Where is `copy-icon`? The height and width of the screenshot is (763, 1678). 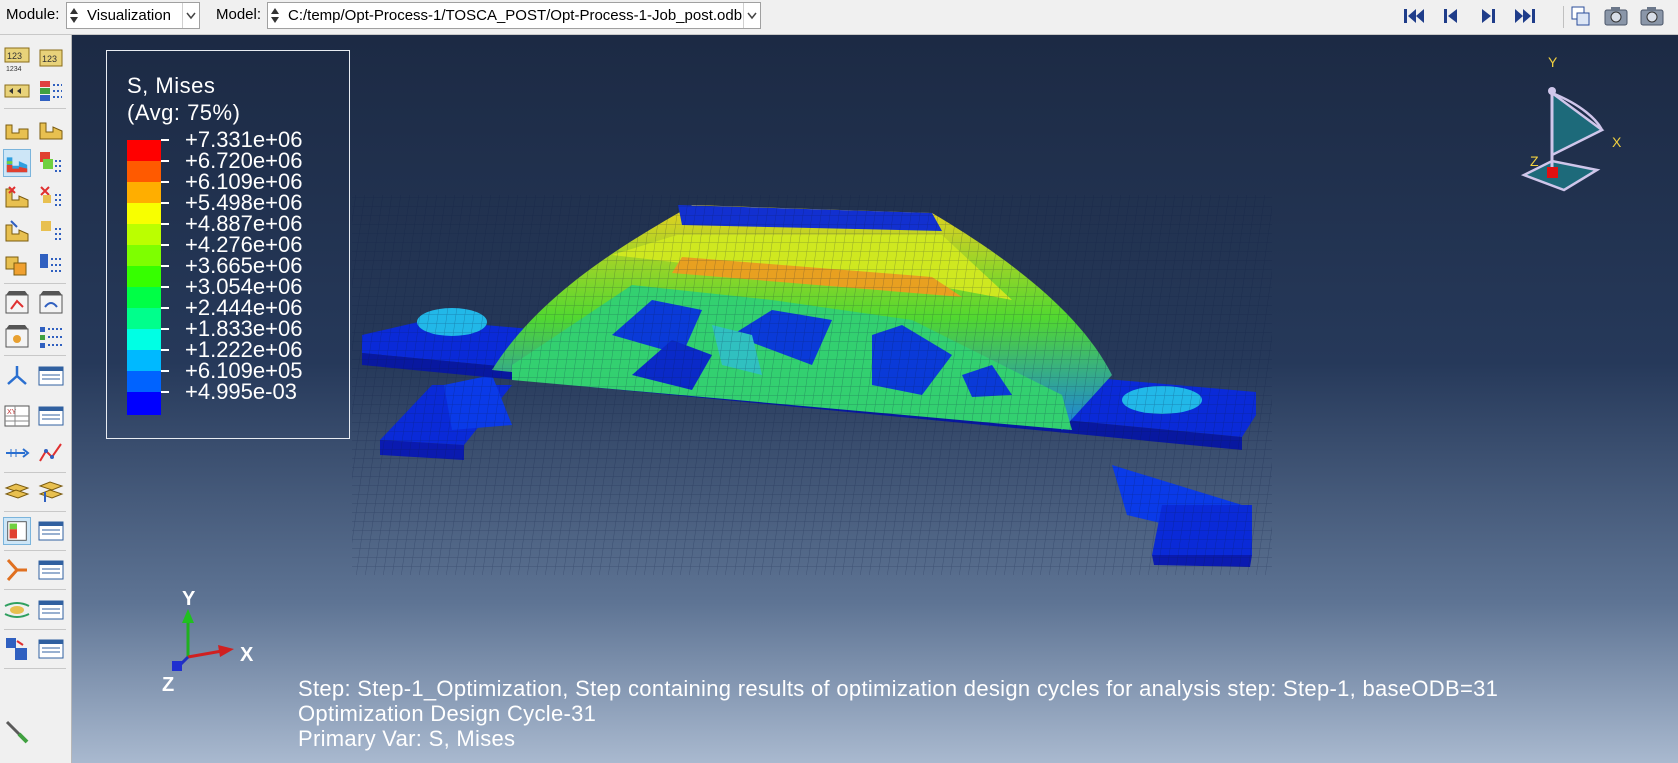 copy-icon is located at coordinates (1580, 16).